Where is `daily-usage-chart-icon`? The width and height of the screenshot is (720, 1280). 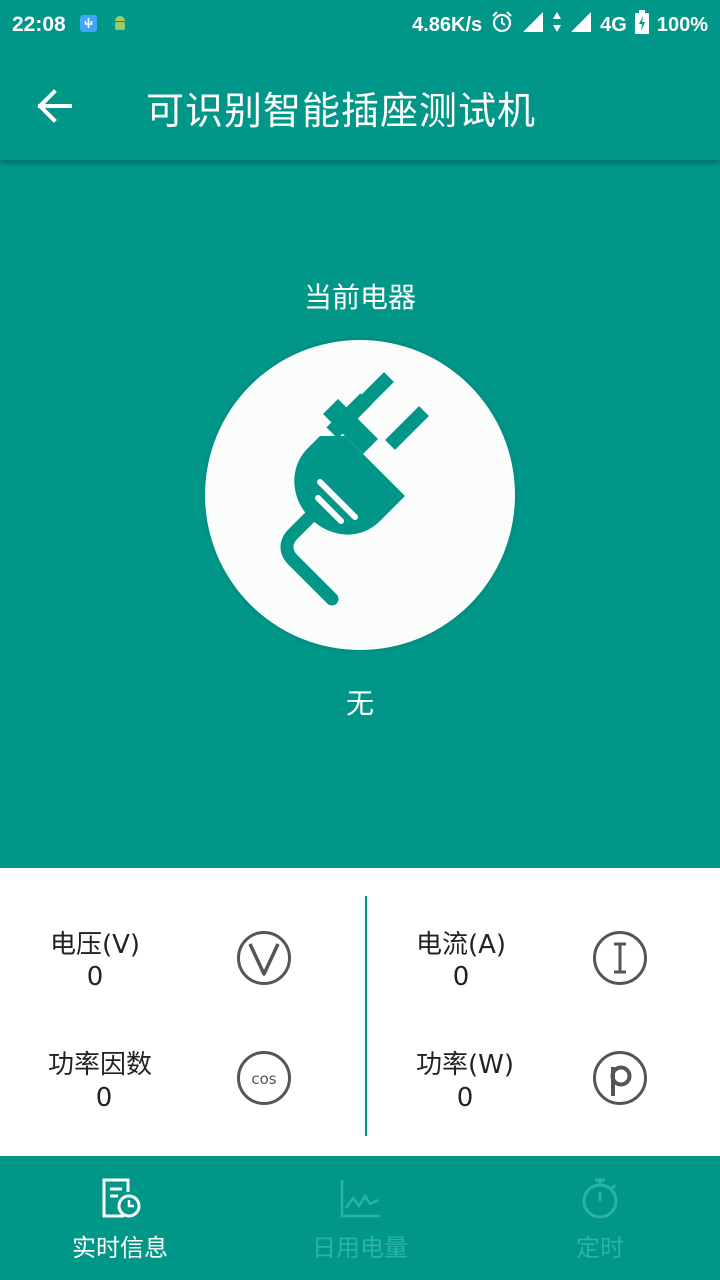
daily-usage-chart-icon is located at coordinates (360, 1199).